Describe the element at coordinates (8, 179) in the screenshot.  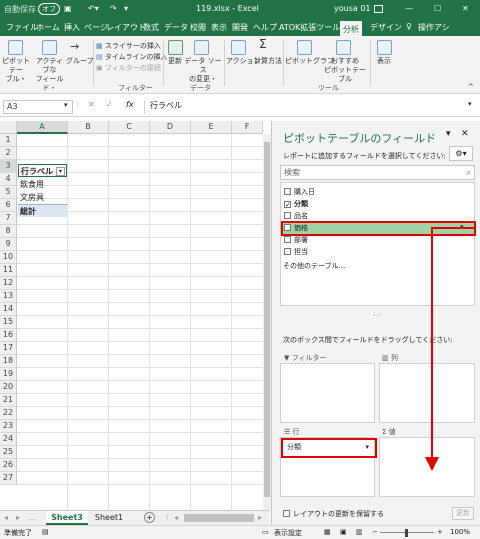
I see `row-header: 4` at that location.